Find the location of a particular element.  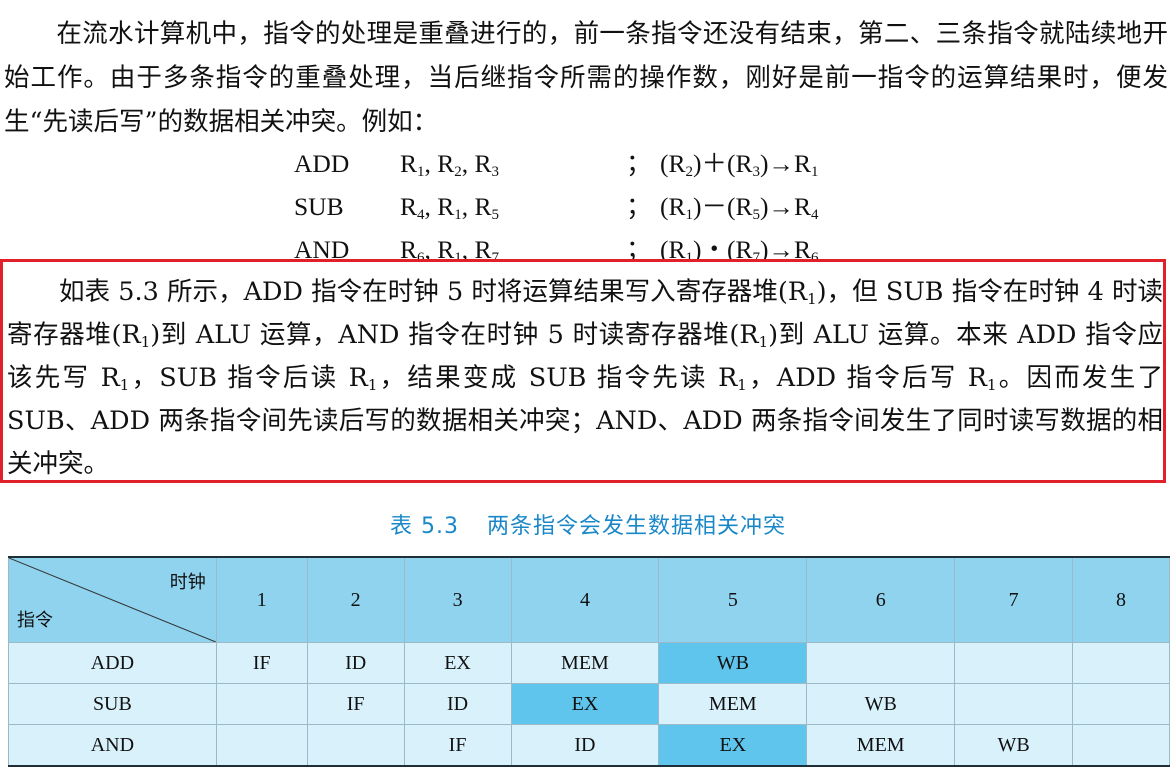

instruction-name-cell: ADD is located at coordinates (112, 663).